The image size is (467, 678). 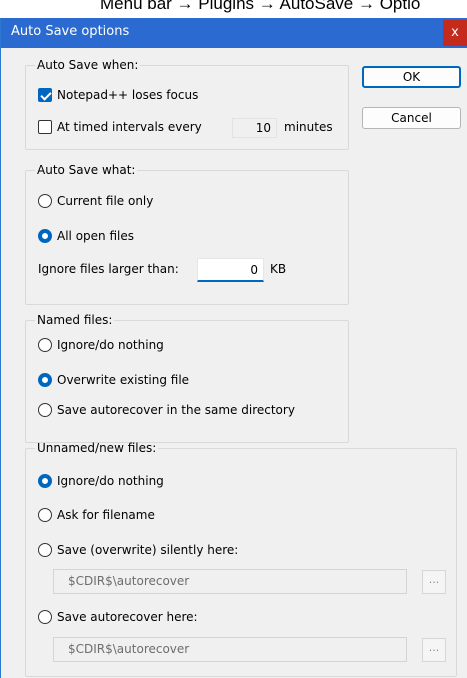 I want to click on group-legend: Auto Save when:, so click(x=88, y=65).